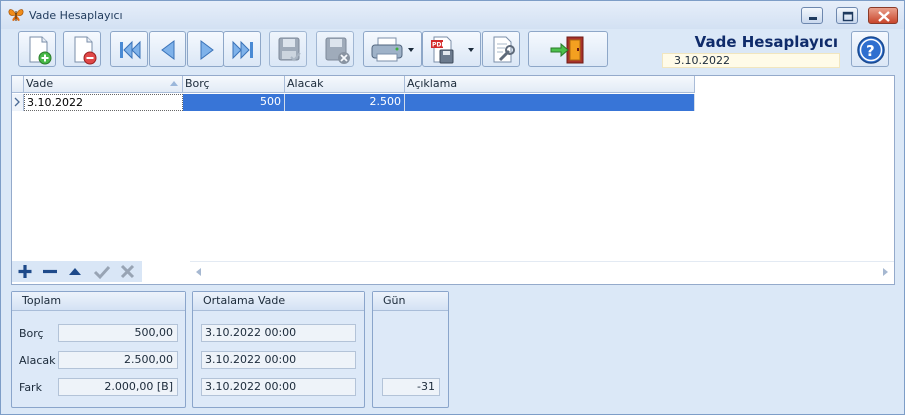  Describe the element at coordinates (452, 15) in the screenshot. I see `title-bar: Vade Hesaplayıcı` at that location.